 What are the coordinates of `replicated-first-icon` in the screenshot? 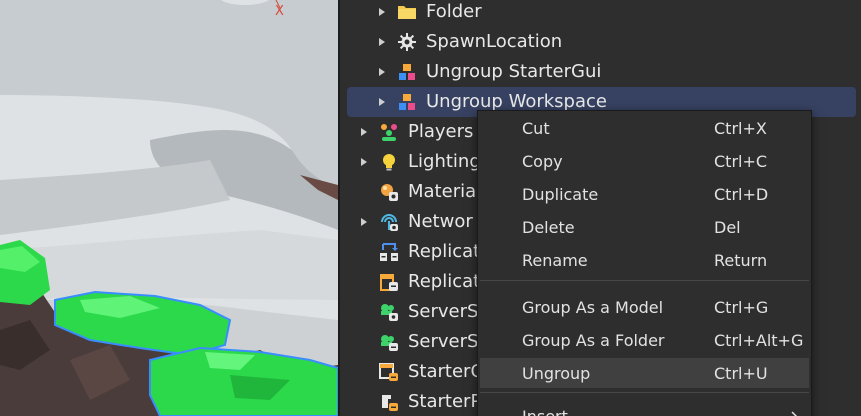 It's located at (389, 252).